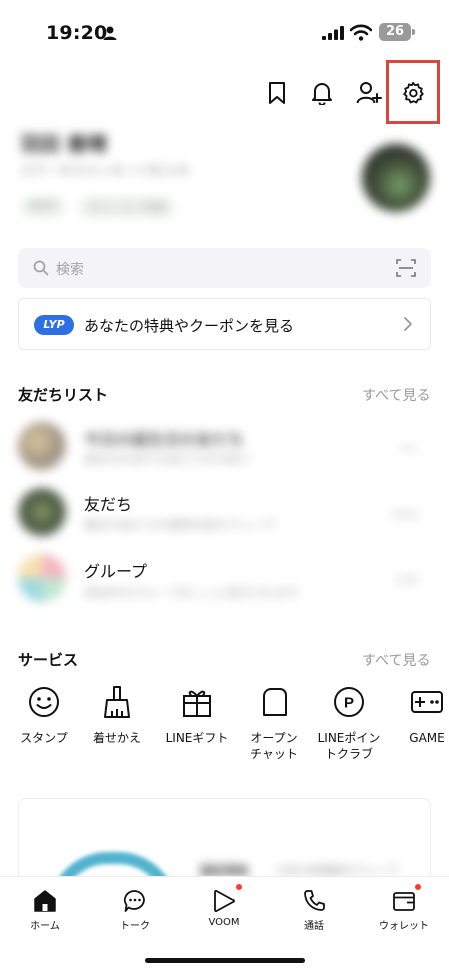 Image resolution: width=449 pixels, height=973 pixels. I want to click on voom-notification-dot, so click(239, 887).